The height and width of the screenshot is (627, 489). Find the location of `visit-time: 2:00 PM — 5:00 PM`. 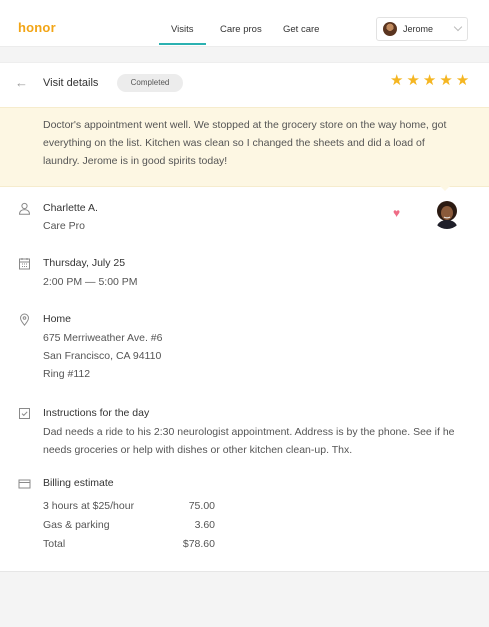

visit-time: 2:00 PM — 5:00 PM is located at coordinates (90, 282).